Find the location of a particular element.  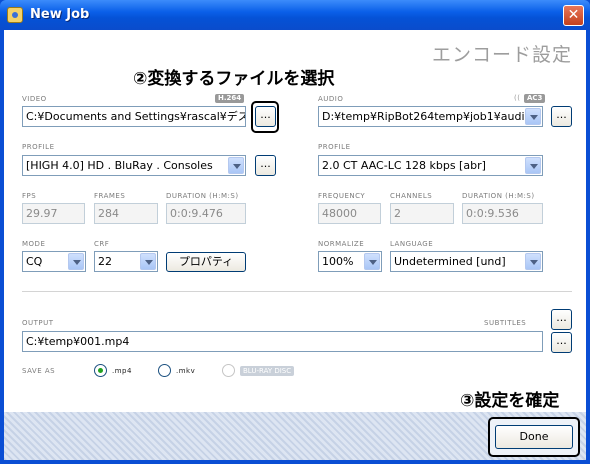

audio-path-select: D:¥temp¥RipBot264temp¥job1¥audio.1.ac3 is located at coordinates (430, 116).